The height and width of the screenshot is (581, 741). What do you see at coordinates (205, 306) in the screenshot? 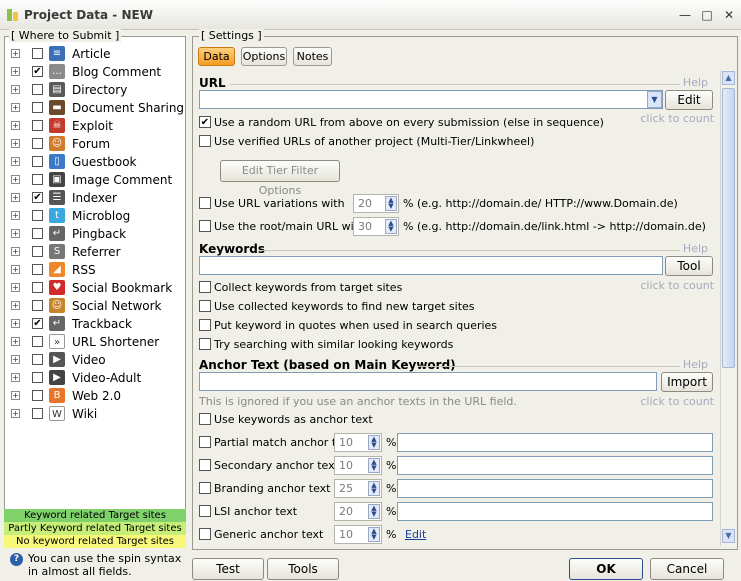
I see `use-collected-keywords-checkbox` at bounding box center [205, 306].